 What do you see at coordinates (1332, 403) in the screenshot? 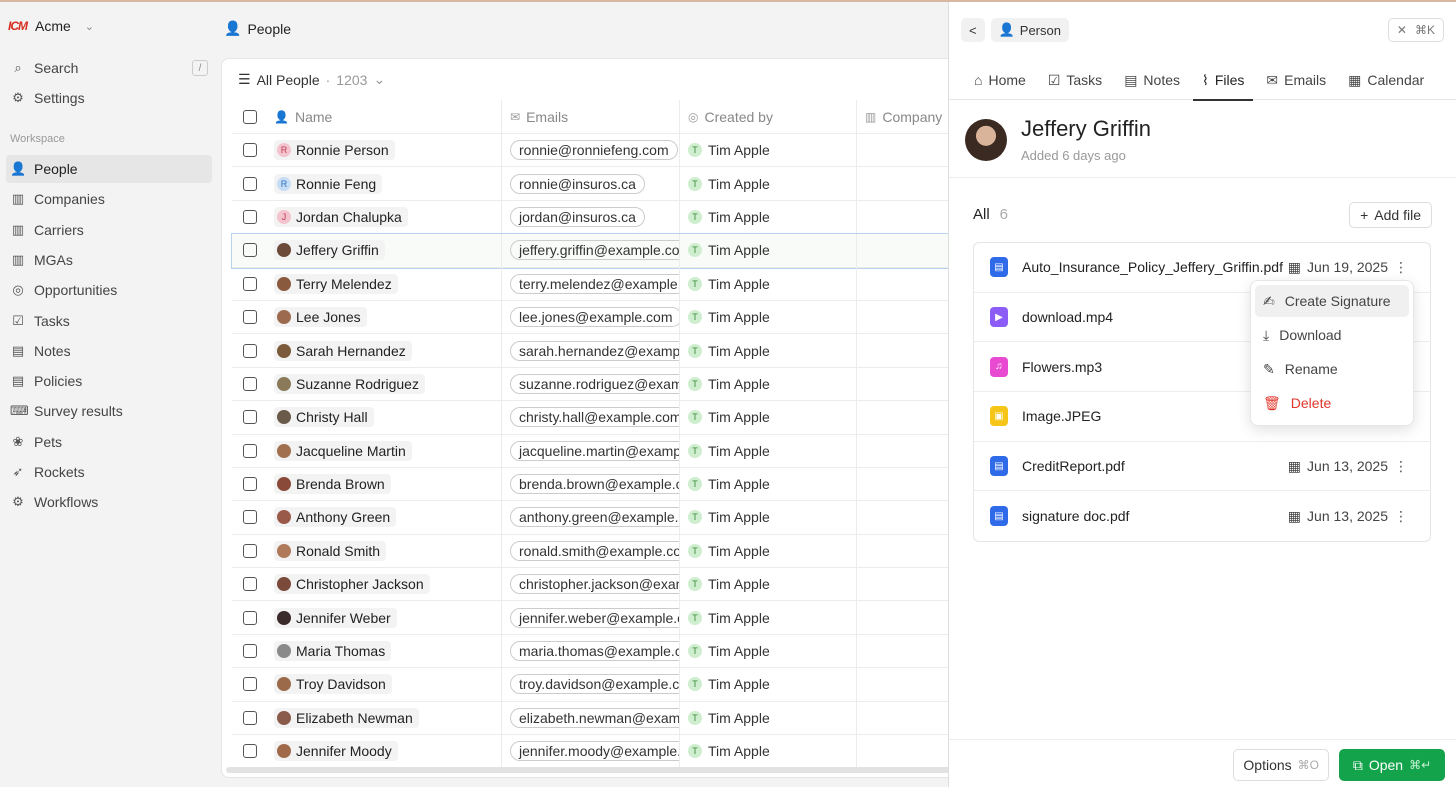
I see `menu-item-delete: 🗑 Delete` at bounding box center [1332, 403].